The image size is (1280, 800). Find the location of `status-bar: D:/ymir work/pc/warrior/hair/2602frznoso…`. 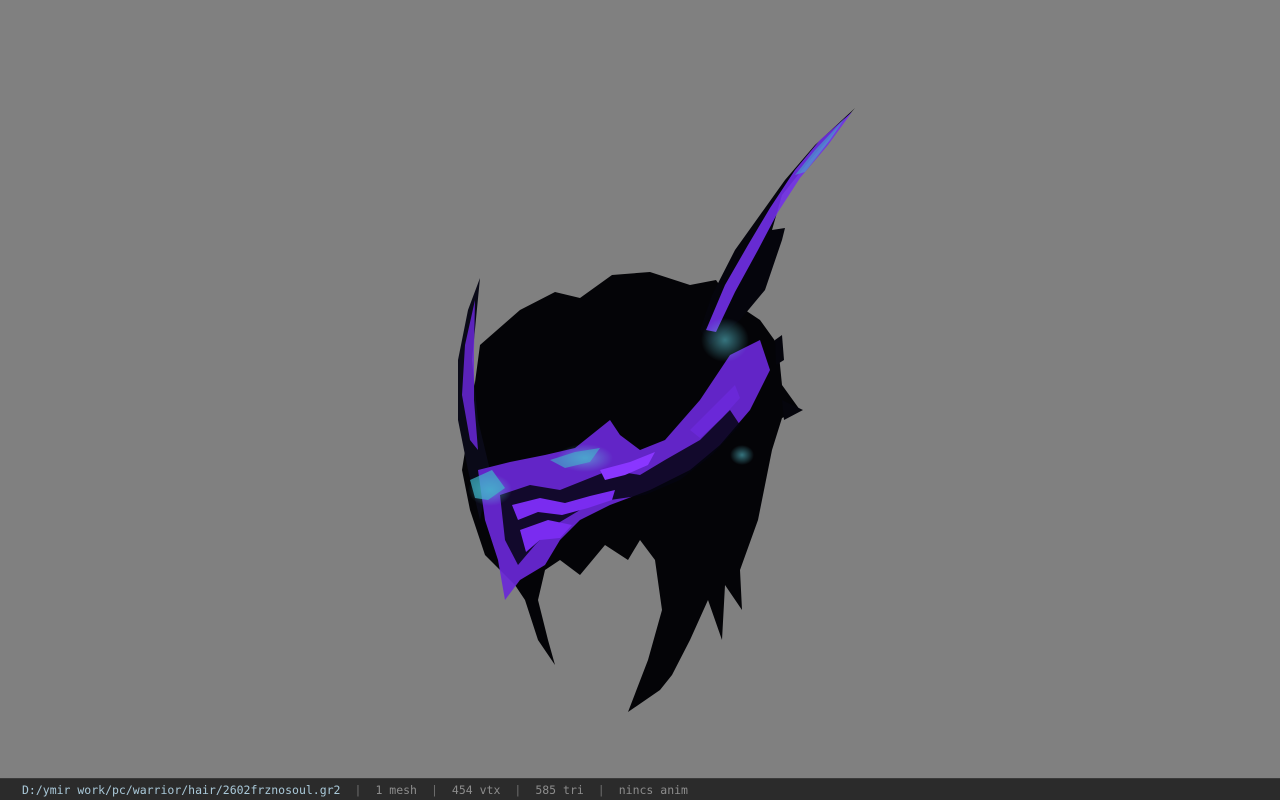

status-bar: D:/ymir work/pc/warrior/hair/2602frznoso… is located at coordinates (640, 789).